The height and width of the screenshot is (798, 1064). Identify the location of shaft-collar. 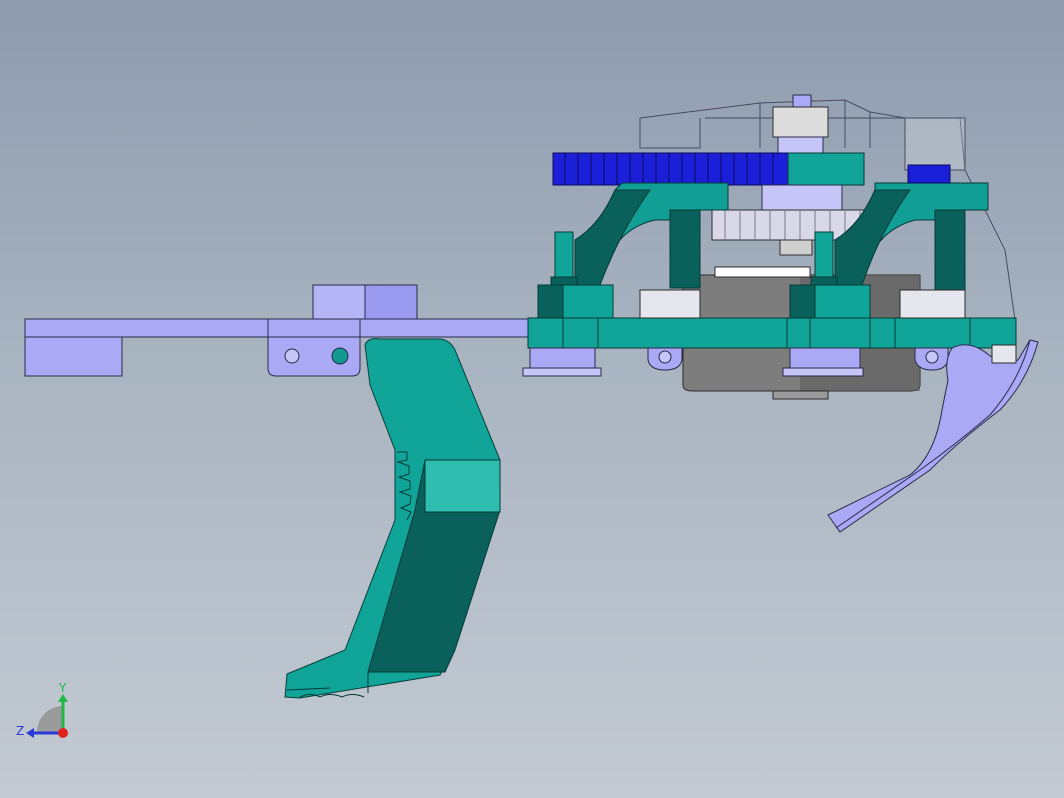
(800, 122).